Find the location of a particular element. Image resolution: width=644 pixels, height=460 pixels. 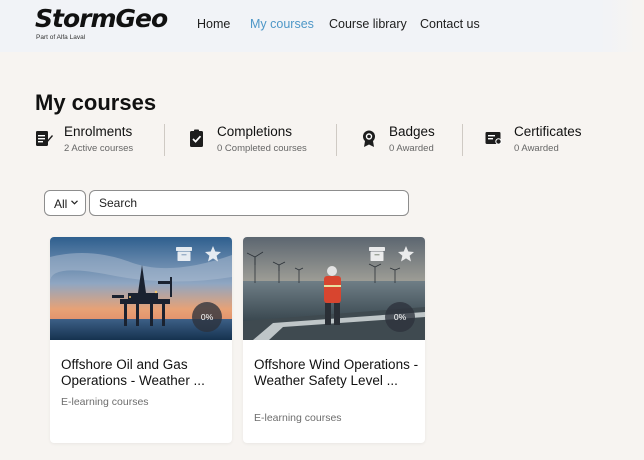

logo-wordmark: StormGeo is located at coordinates (101, 18).